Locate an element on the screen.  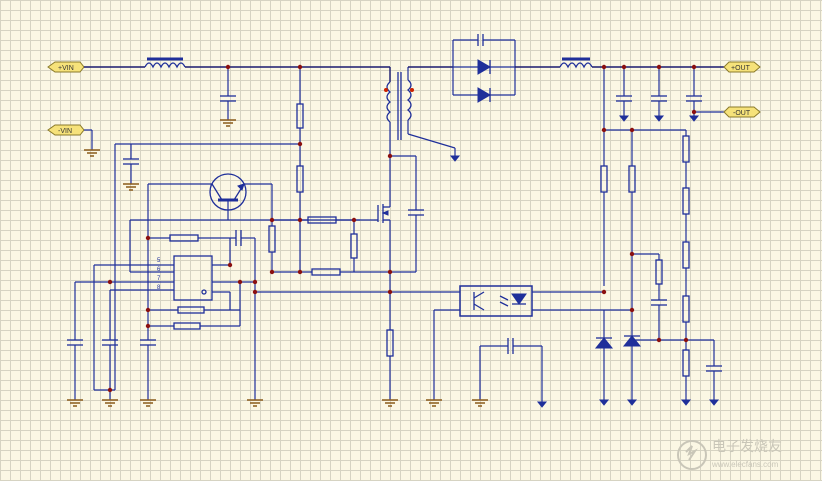
resistor-r5 is located at coordinates (191, 310).